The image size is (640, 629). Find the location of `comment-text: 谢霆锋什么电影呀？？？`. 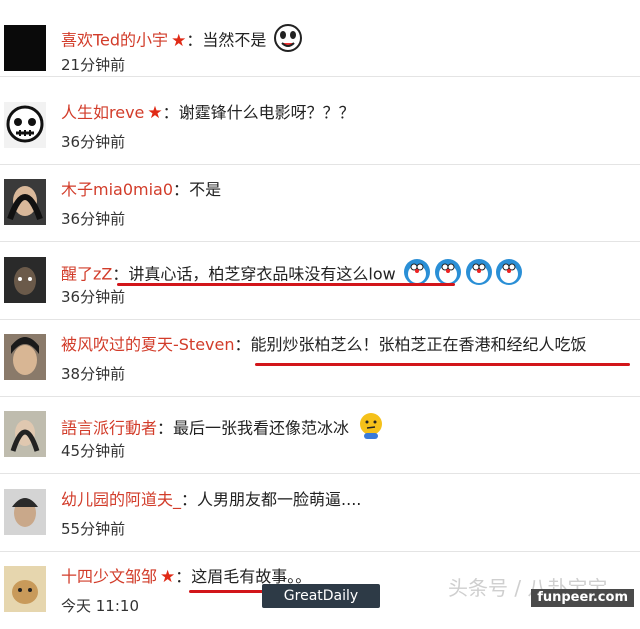

comment-text: 谢霆锋什么电影呀？？？ is located at coordinates (266, 112).